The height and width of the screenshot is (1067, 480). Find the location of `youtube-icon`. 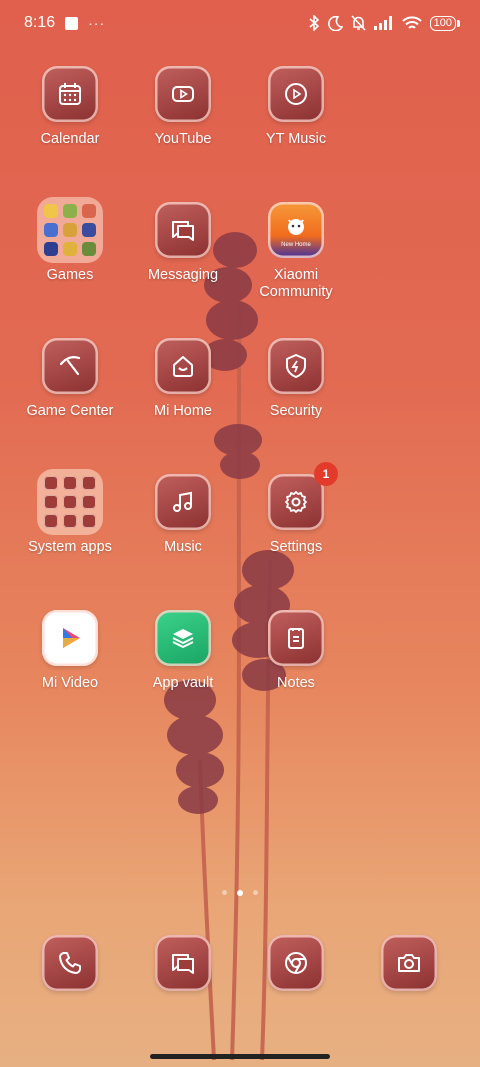

youtube-icon is located at coordinates (183, 94).